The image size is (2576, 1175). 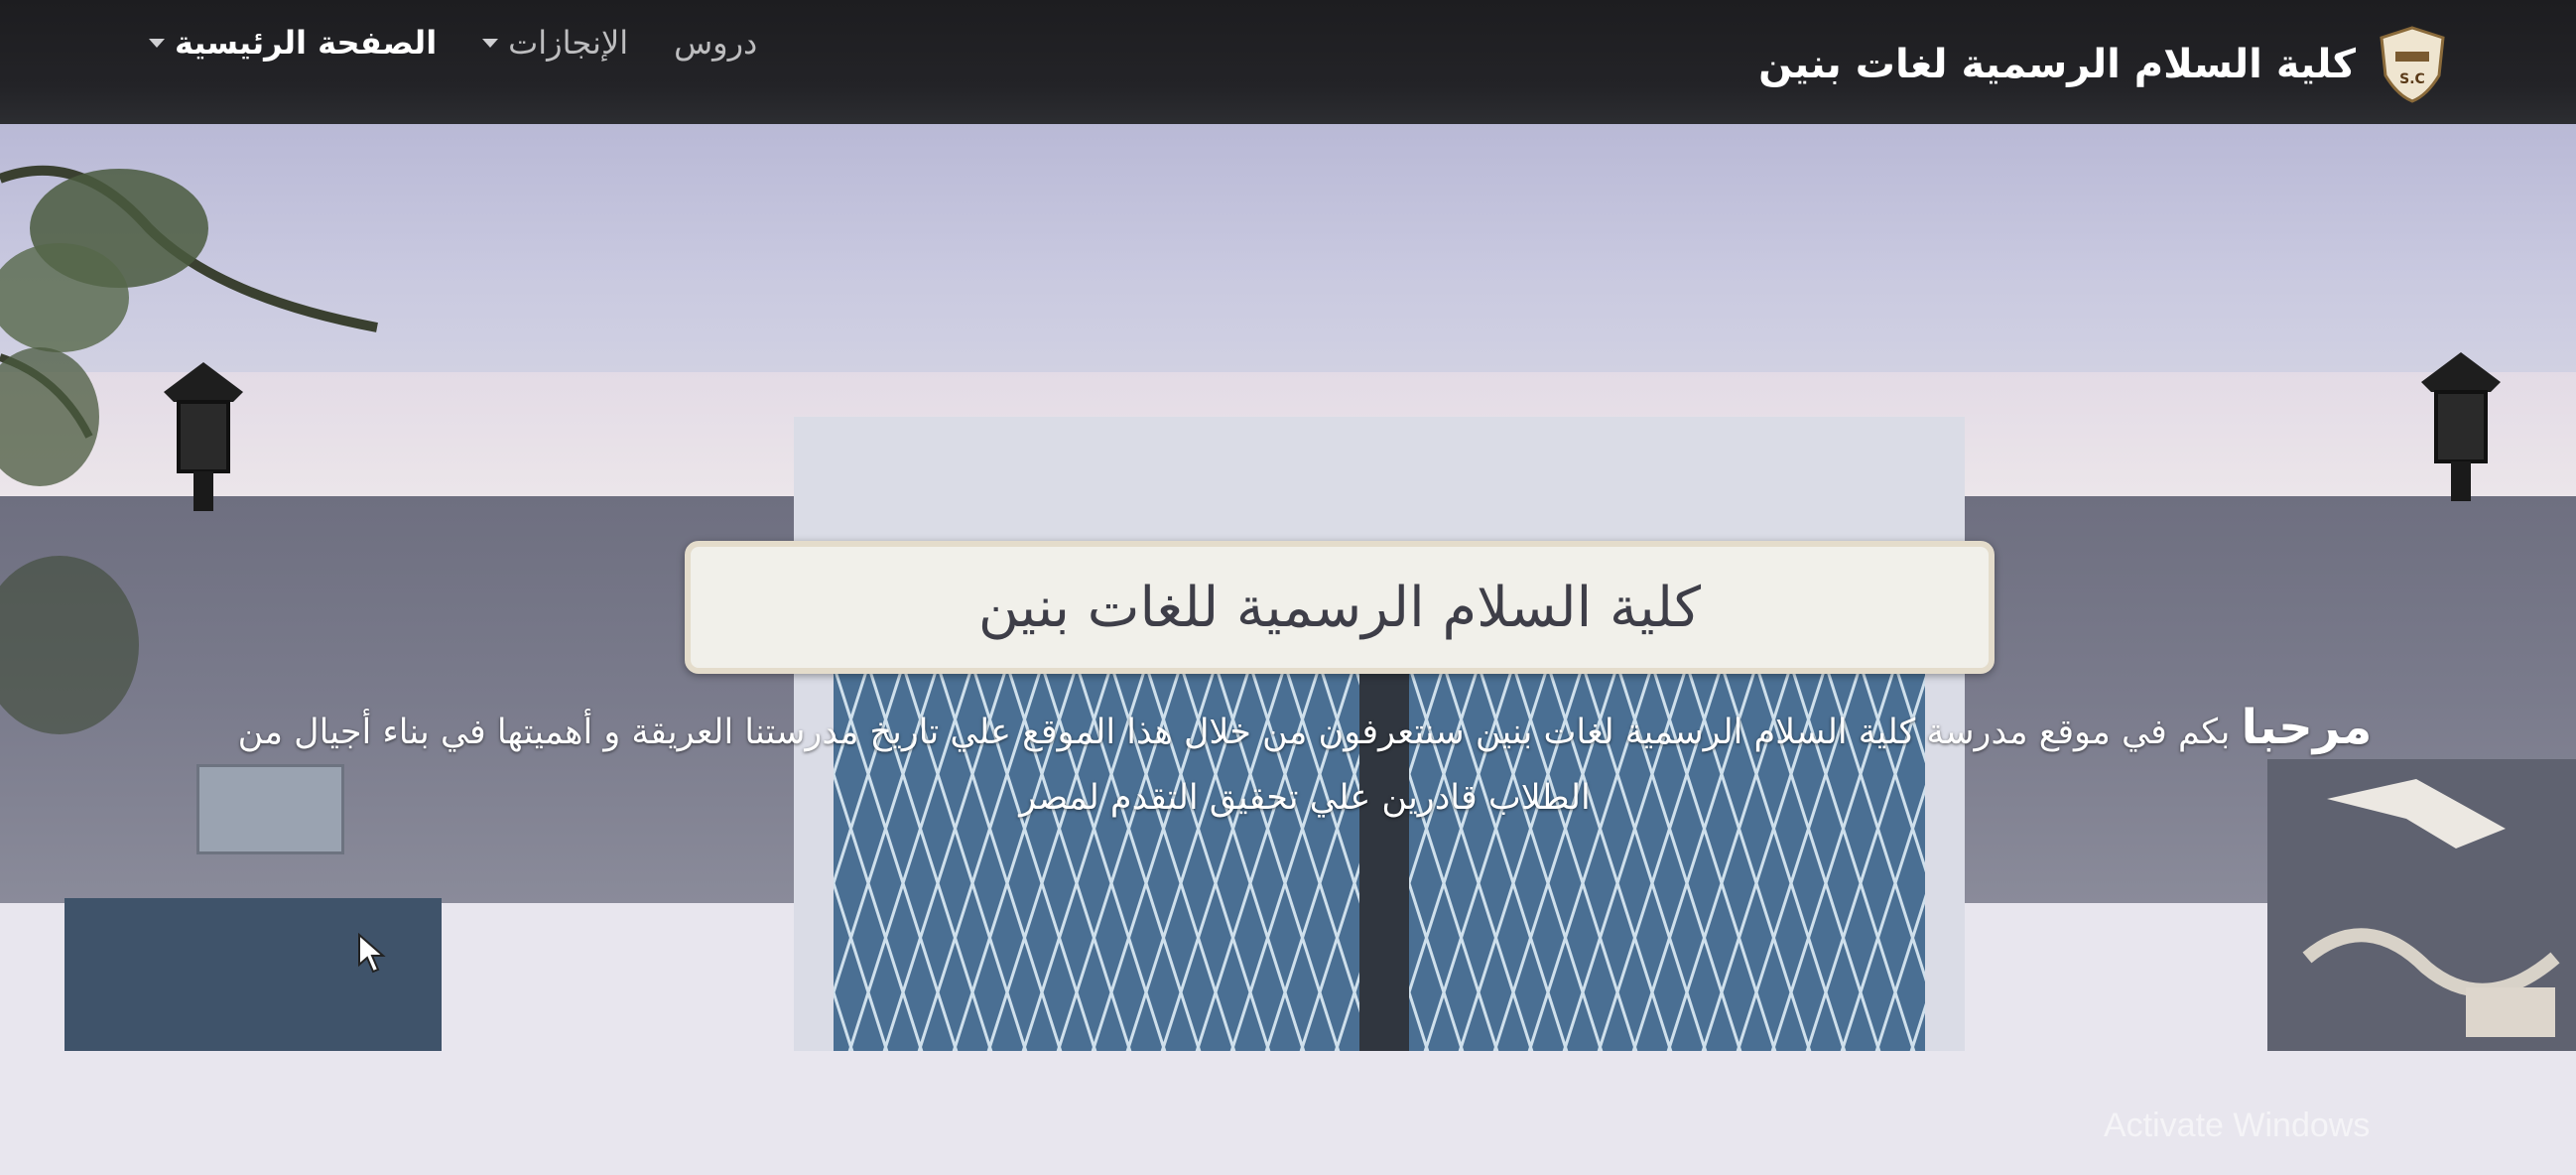 I want to click on hero-title: كلية السلام الرسمية للغات بنين, so click(x=1340, y=608).